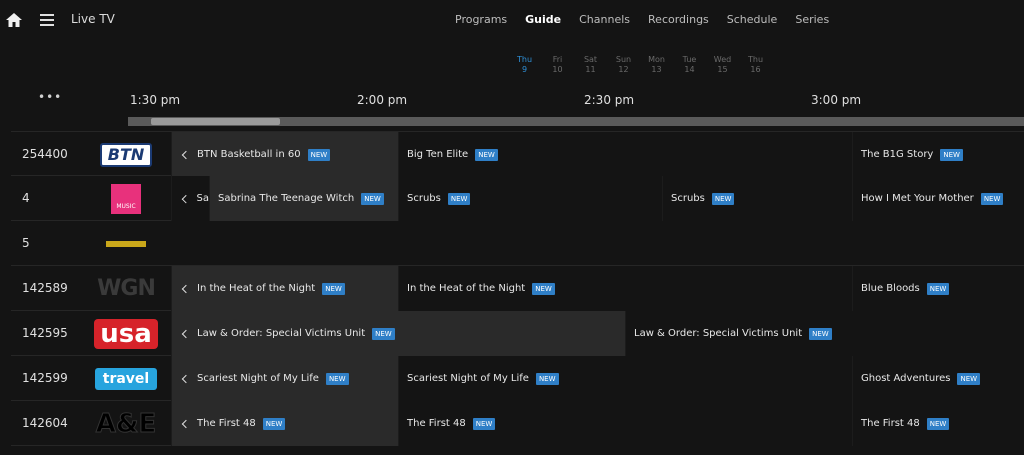 This screenshot has width=1024, height=455. I want to click on channel-logo: BTN, so click(126, 154).